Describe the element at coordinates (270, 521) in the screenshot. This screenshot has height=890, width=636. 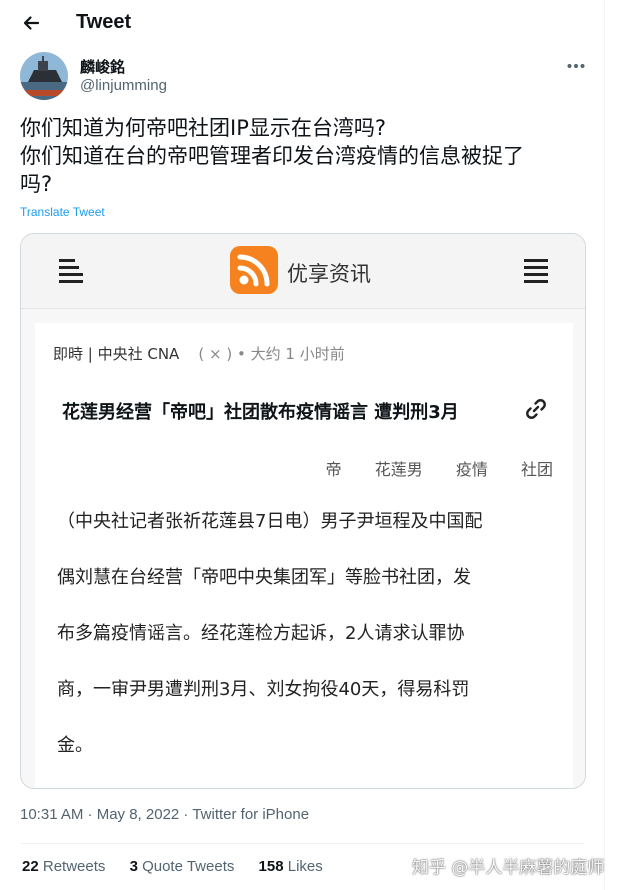
I see `article-body-line: （中央社记者张祈花莲县7日电）男子尹垣程及中国配` at that location.